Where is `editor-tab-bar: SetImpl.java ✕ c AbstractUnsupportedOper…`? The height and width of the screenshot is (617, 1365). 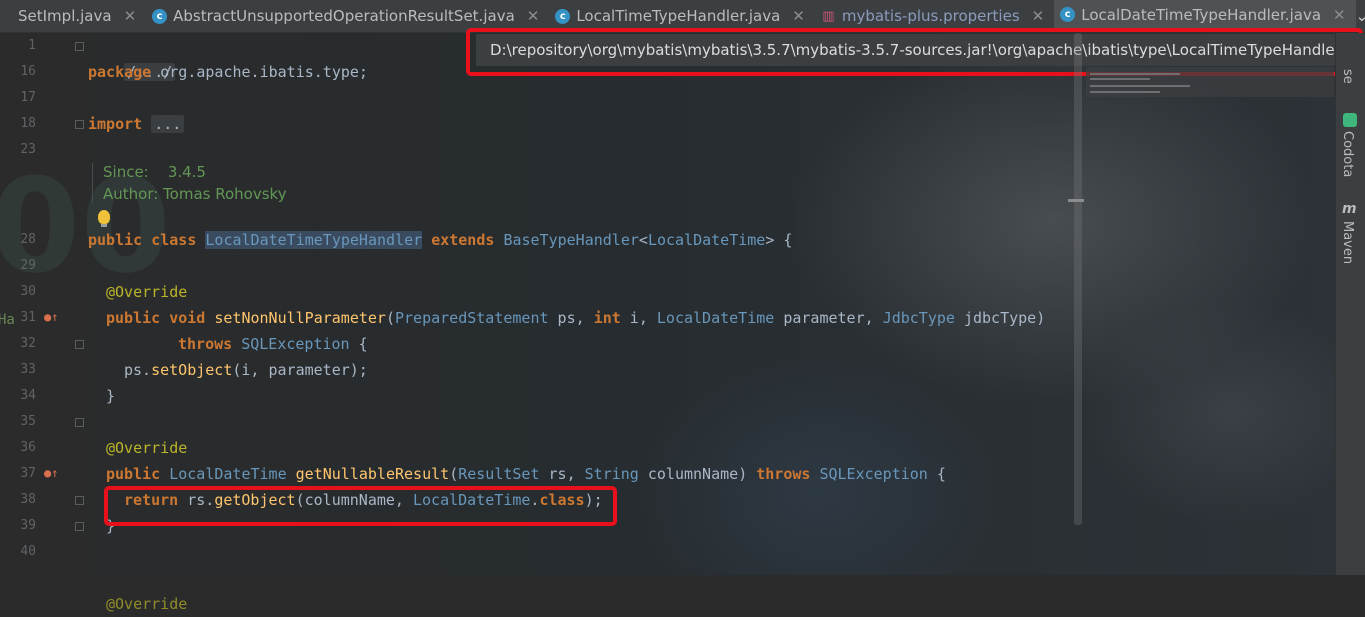
editor-tab-bar: SetImpl.java ✕ c AbstractUnsupportedOper… is located at coordinates (682, 16).